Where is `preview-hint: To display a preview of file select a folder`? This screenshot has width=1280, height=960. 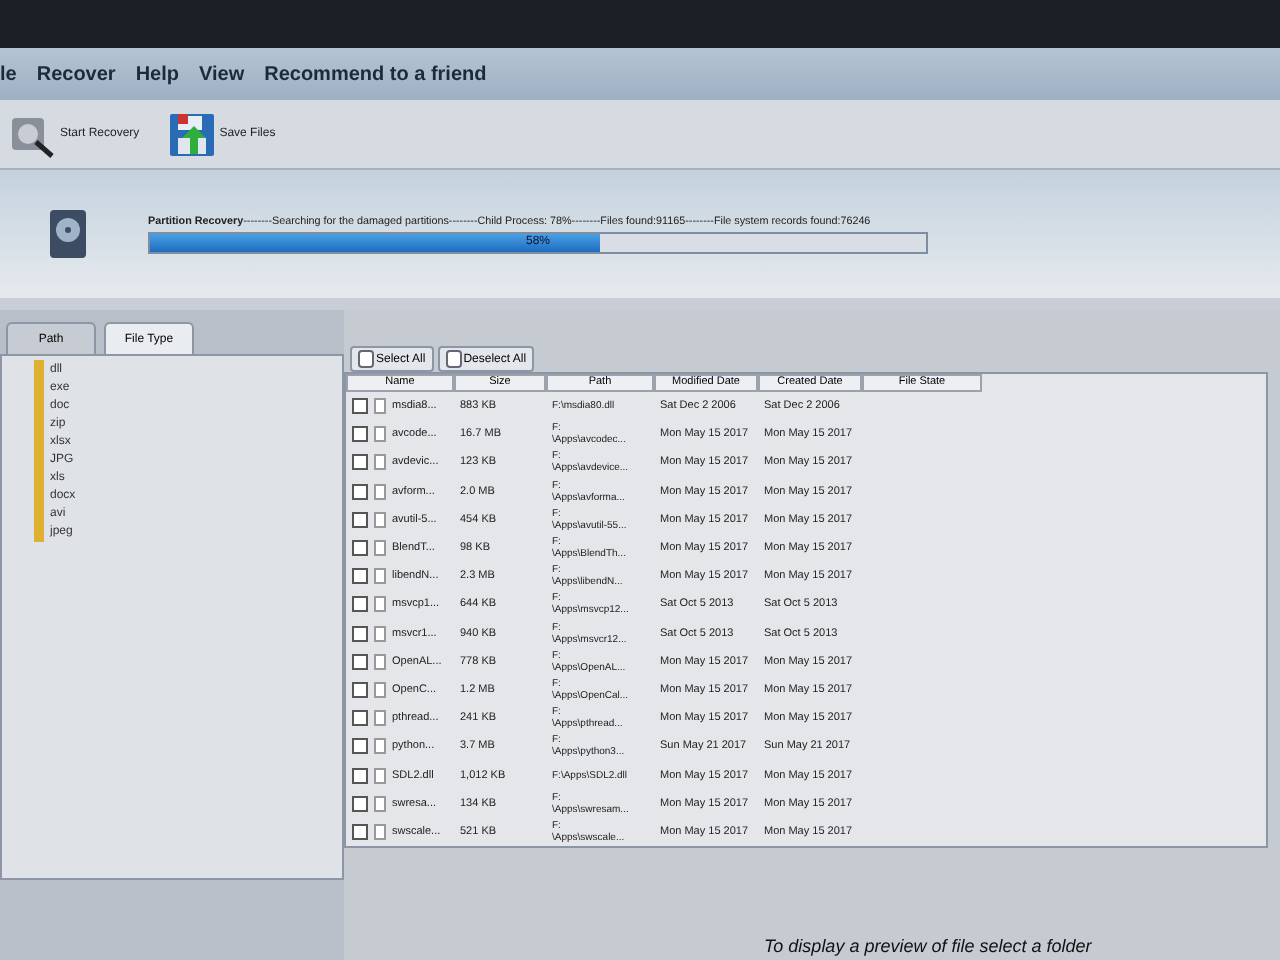 preview-hint: To display a preview of file select a folder is located at coordinates (929, 946).